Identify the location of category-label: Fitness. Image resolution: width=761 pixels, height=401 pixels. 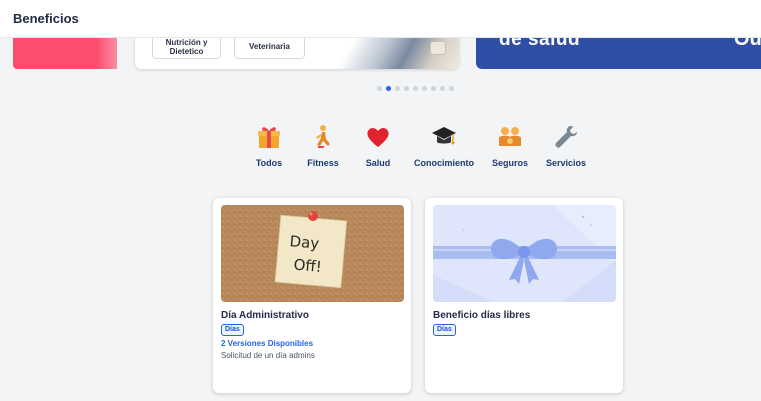
(323, 163).